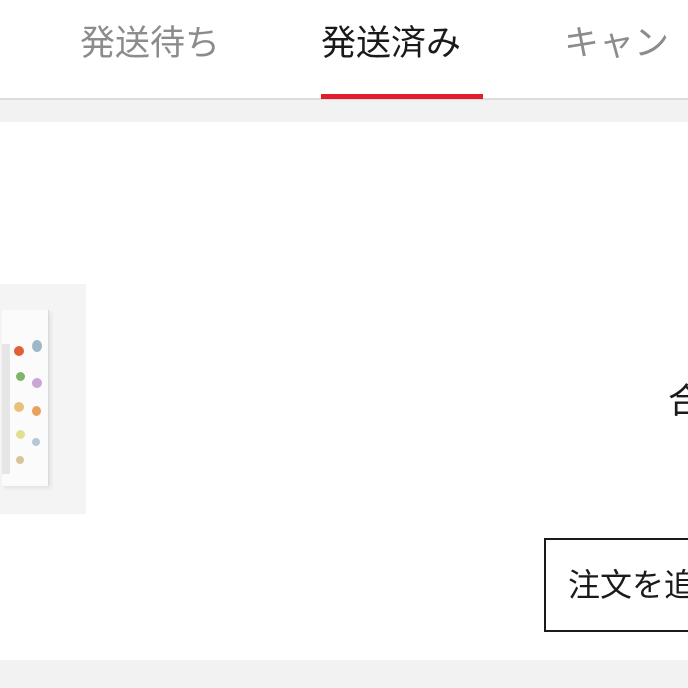 The image size is (688, 688). Describe the element at coordinates (6, 409) in the screenshot. I see `box-side-panel` at that location.